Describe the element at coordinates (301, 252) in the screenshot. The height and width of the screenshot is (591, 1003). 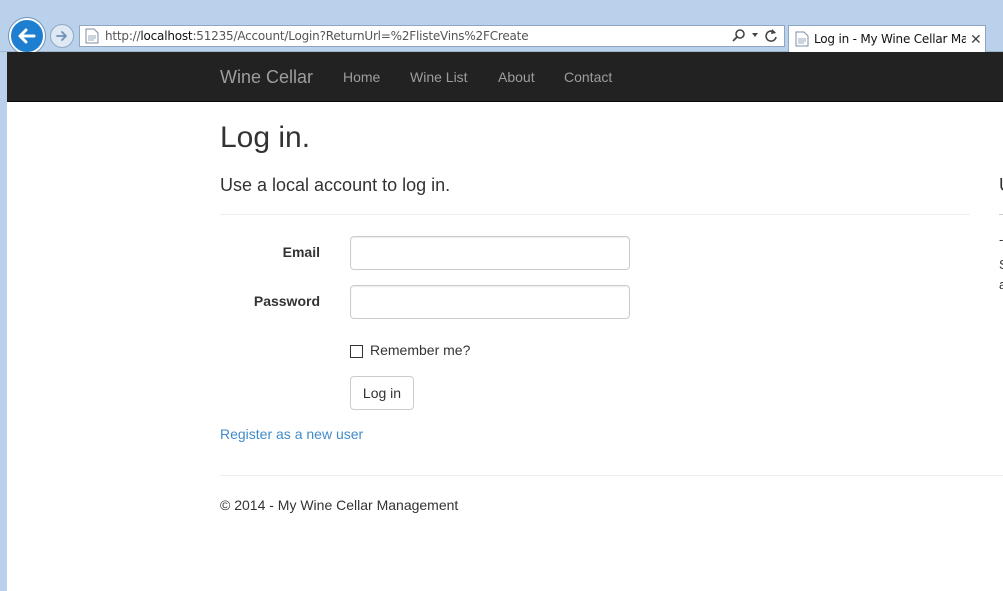
I see `email-label: Email` at that location.